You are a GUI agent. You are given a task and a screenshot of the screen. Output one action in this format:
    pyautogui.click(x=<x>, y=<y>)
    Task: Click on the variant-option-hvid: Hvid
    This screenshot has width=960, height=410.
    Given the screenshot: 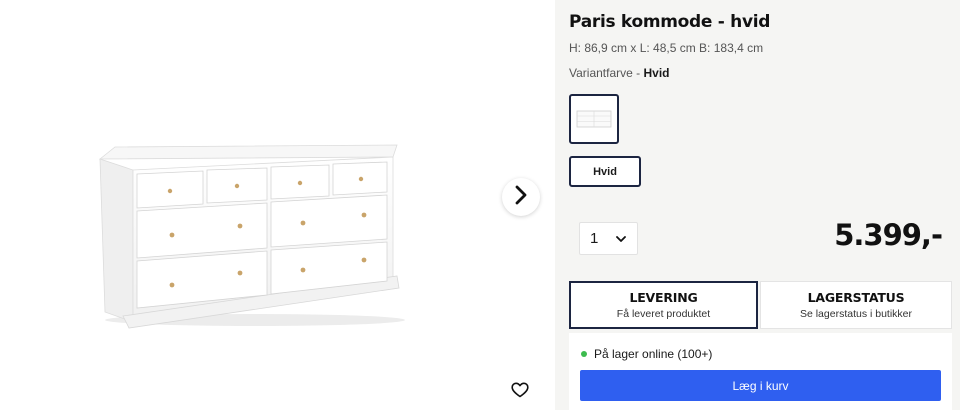 What is the action you would take?
    pyautogui.click(x=605, y=171)
    